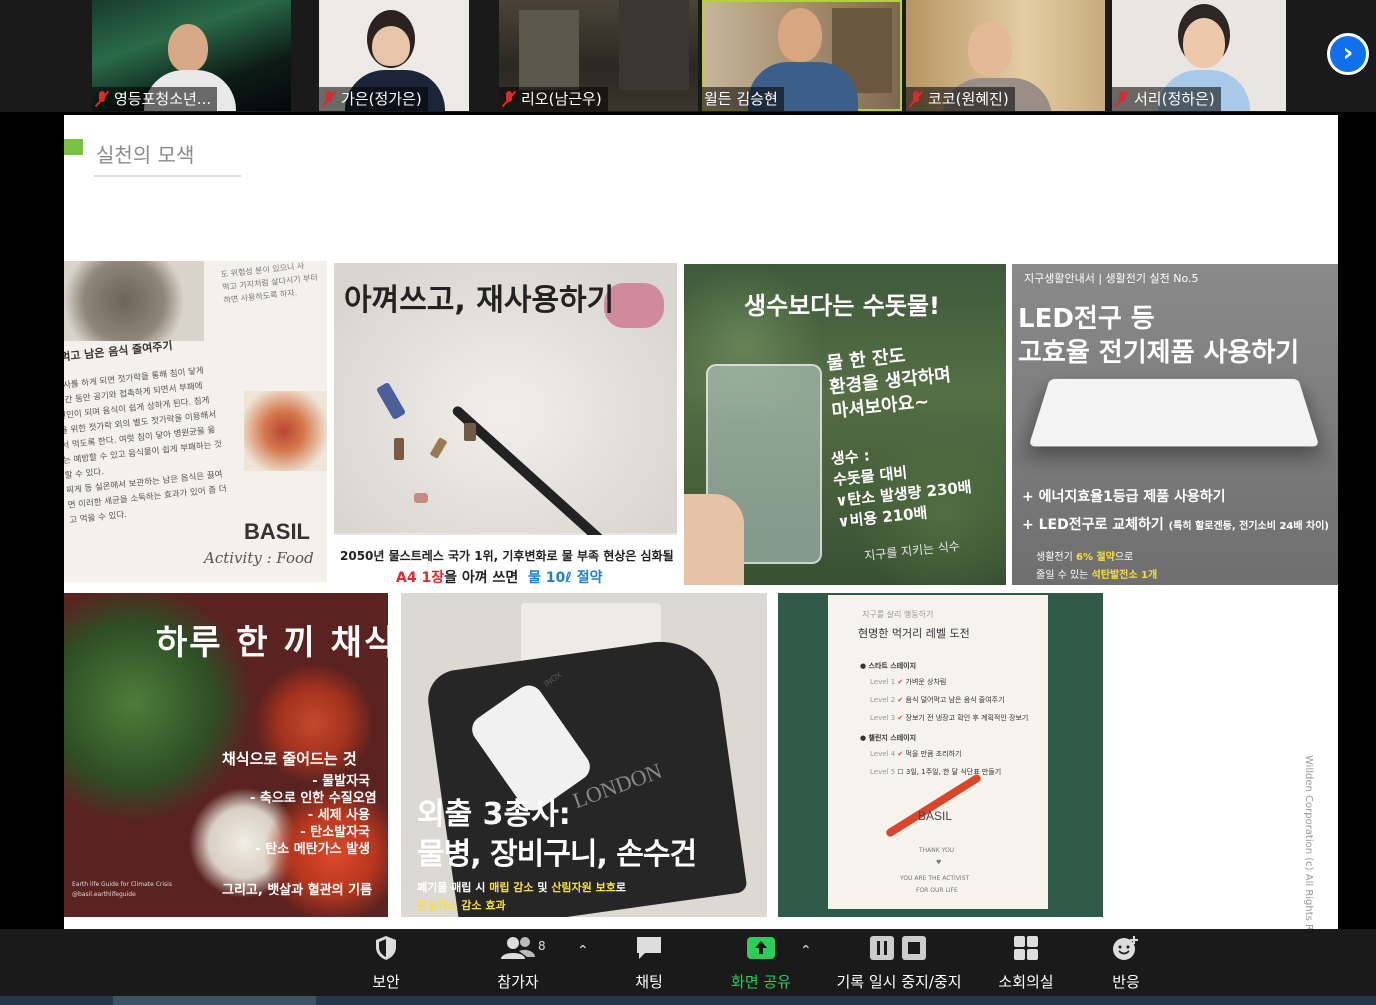 The height and width of the screenshot is (1005, 1376). I want to click on security-button: 보안, so click(386, 963).